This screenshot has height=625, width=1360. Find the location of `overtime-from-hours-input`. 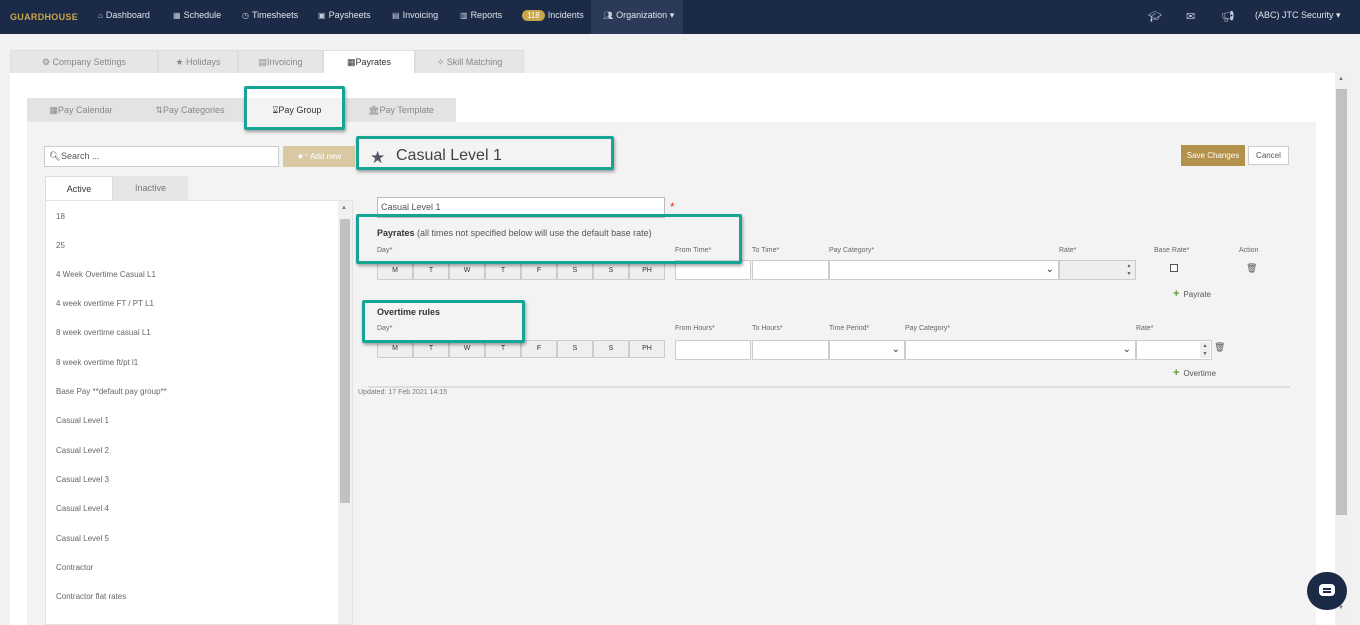

overtime-from-hours-input is located at coordinates (713, 350).